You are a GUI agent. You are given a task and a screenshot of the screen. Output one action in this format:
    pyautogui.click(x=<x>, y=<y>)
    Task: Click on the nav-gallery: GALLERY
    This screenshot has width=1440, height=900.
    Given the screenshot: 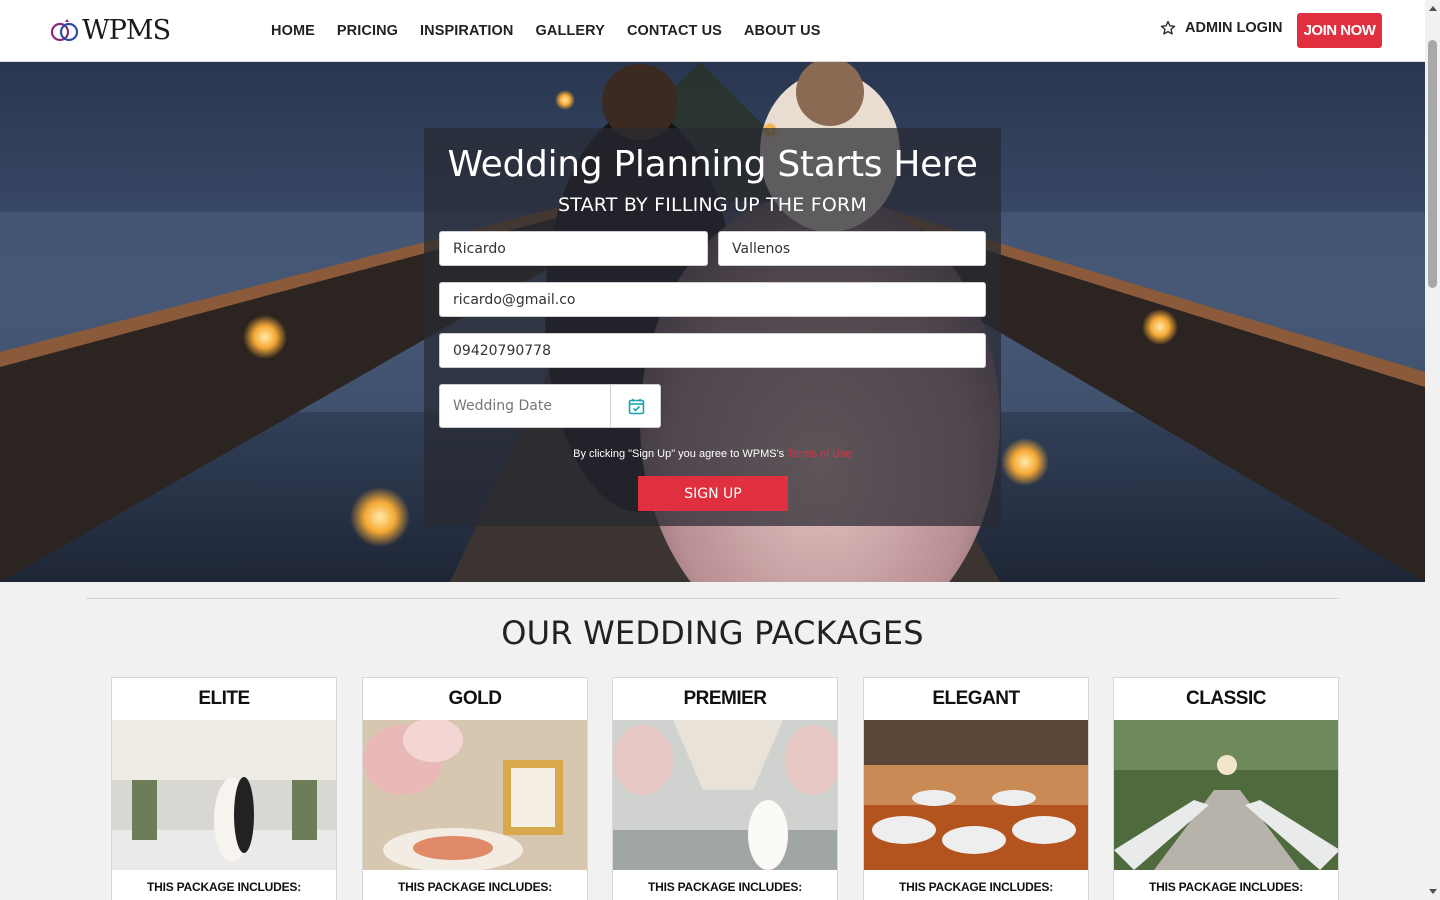 What is the action you would take?
    pyautogui.click(x=570, y=31)
    